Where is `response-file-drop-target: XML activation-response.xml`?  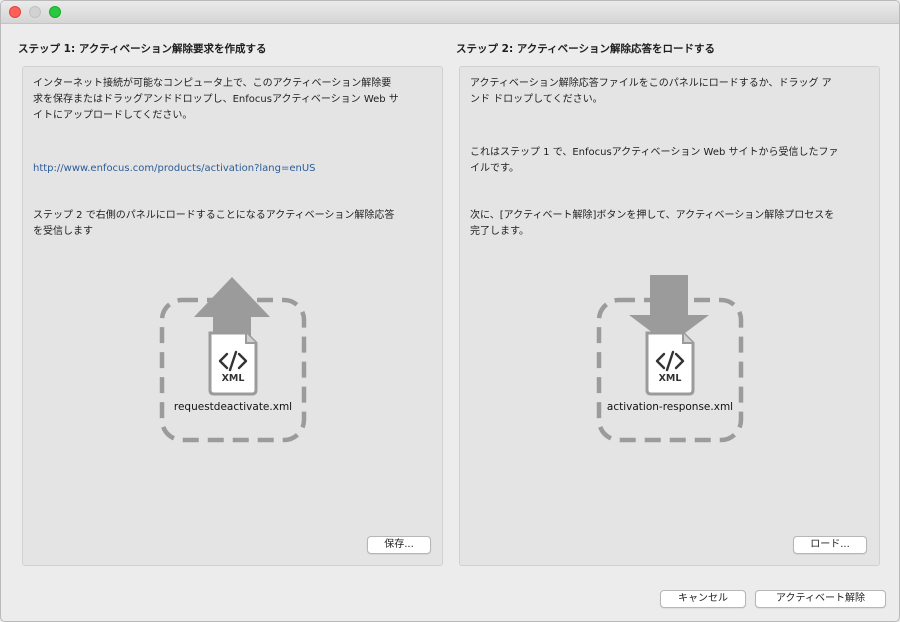
response-file-drop-target: XML activation-response.xml is located at coordinates (670, 360).